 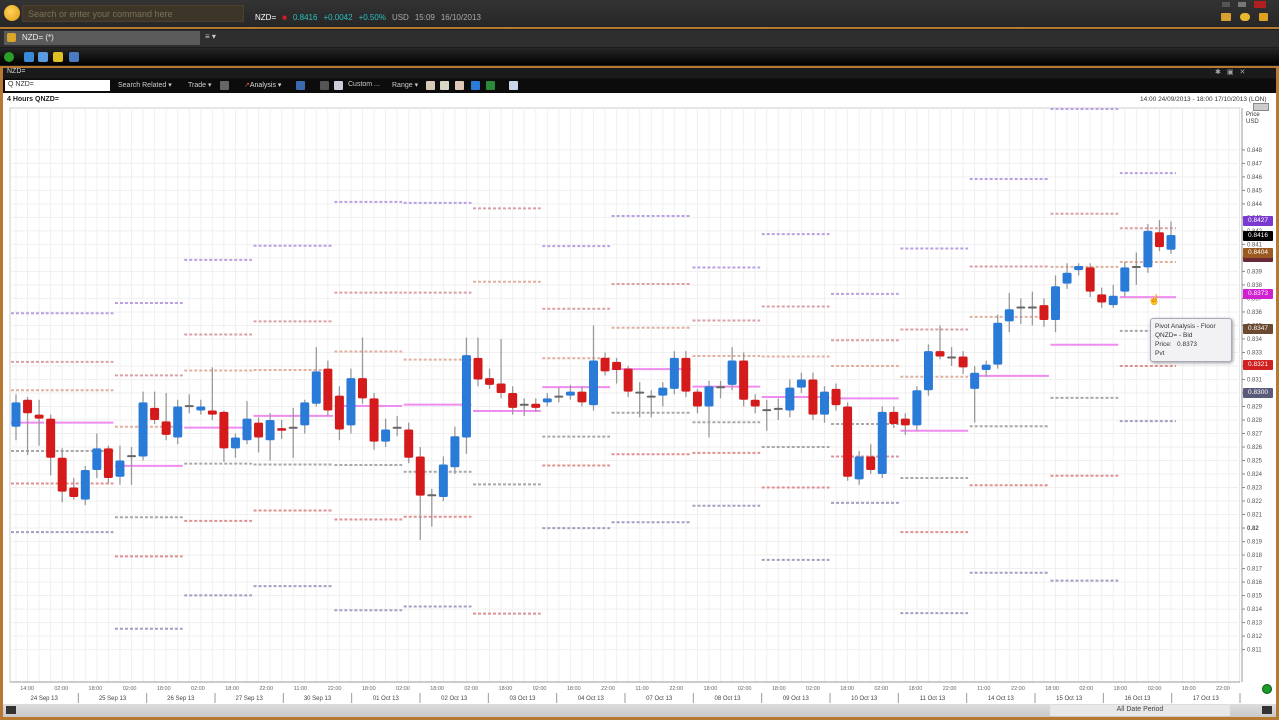 What do you see at coordinates (1261, 107) in the screenshot?
I see `axis-options-button` at bounding box center [1261, 107].